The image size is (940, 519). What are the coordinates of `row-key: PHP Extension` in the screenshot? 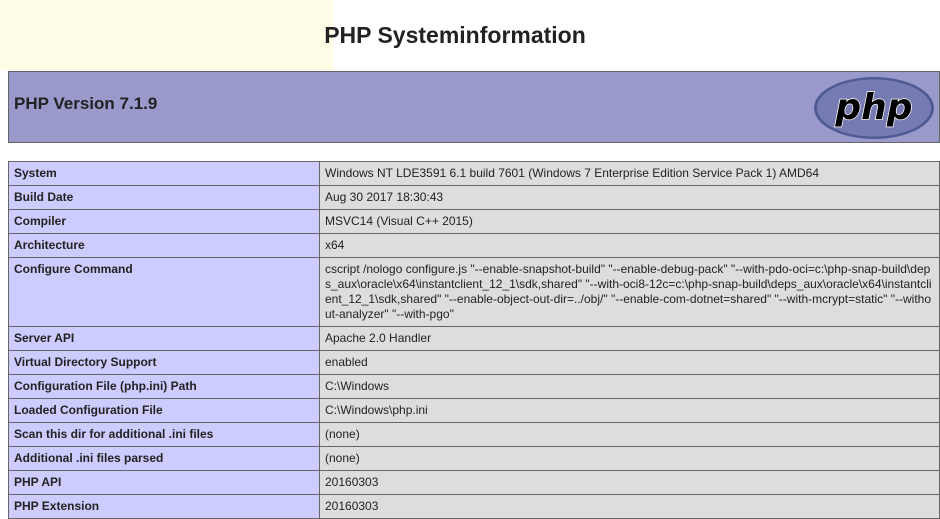 It's located at (164, 506).